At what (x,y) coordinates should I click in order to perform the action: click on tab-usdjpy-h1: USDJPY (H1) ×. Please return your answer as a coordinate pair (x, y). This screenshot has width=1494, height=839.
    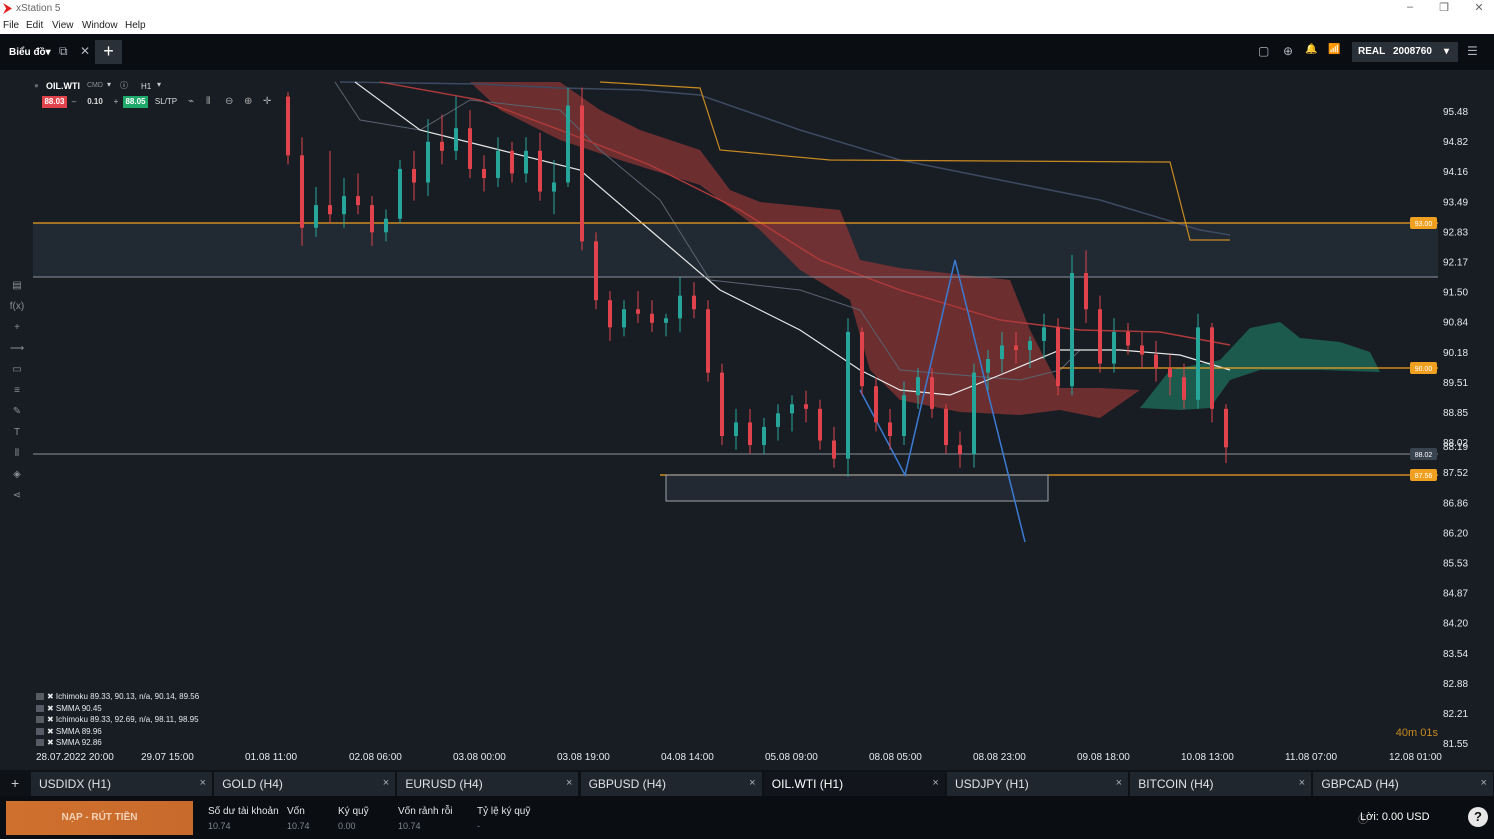
    Looking at the image, I should click on (1038, 784).